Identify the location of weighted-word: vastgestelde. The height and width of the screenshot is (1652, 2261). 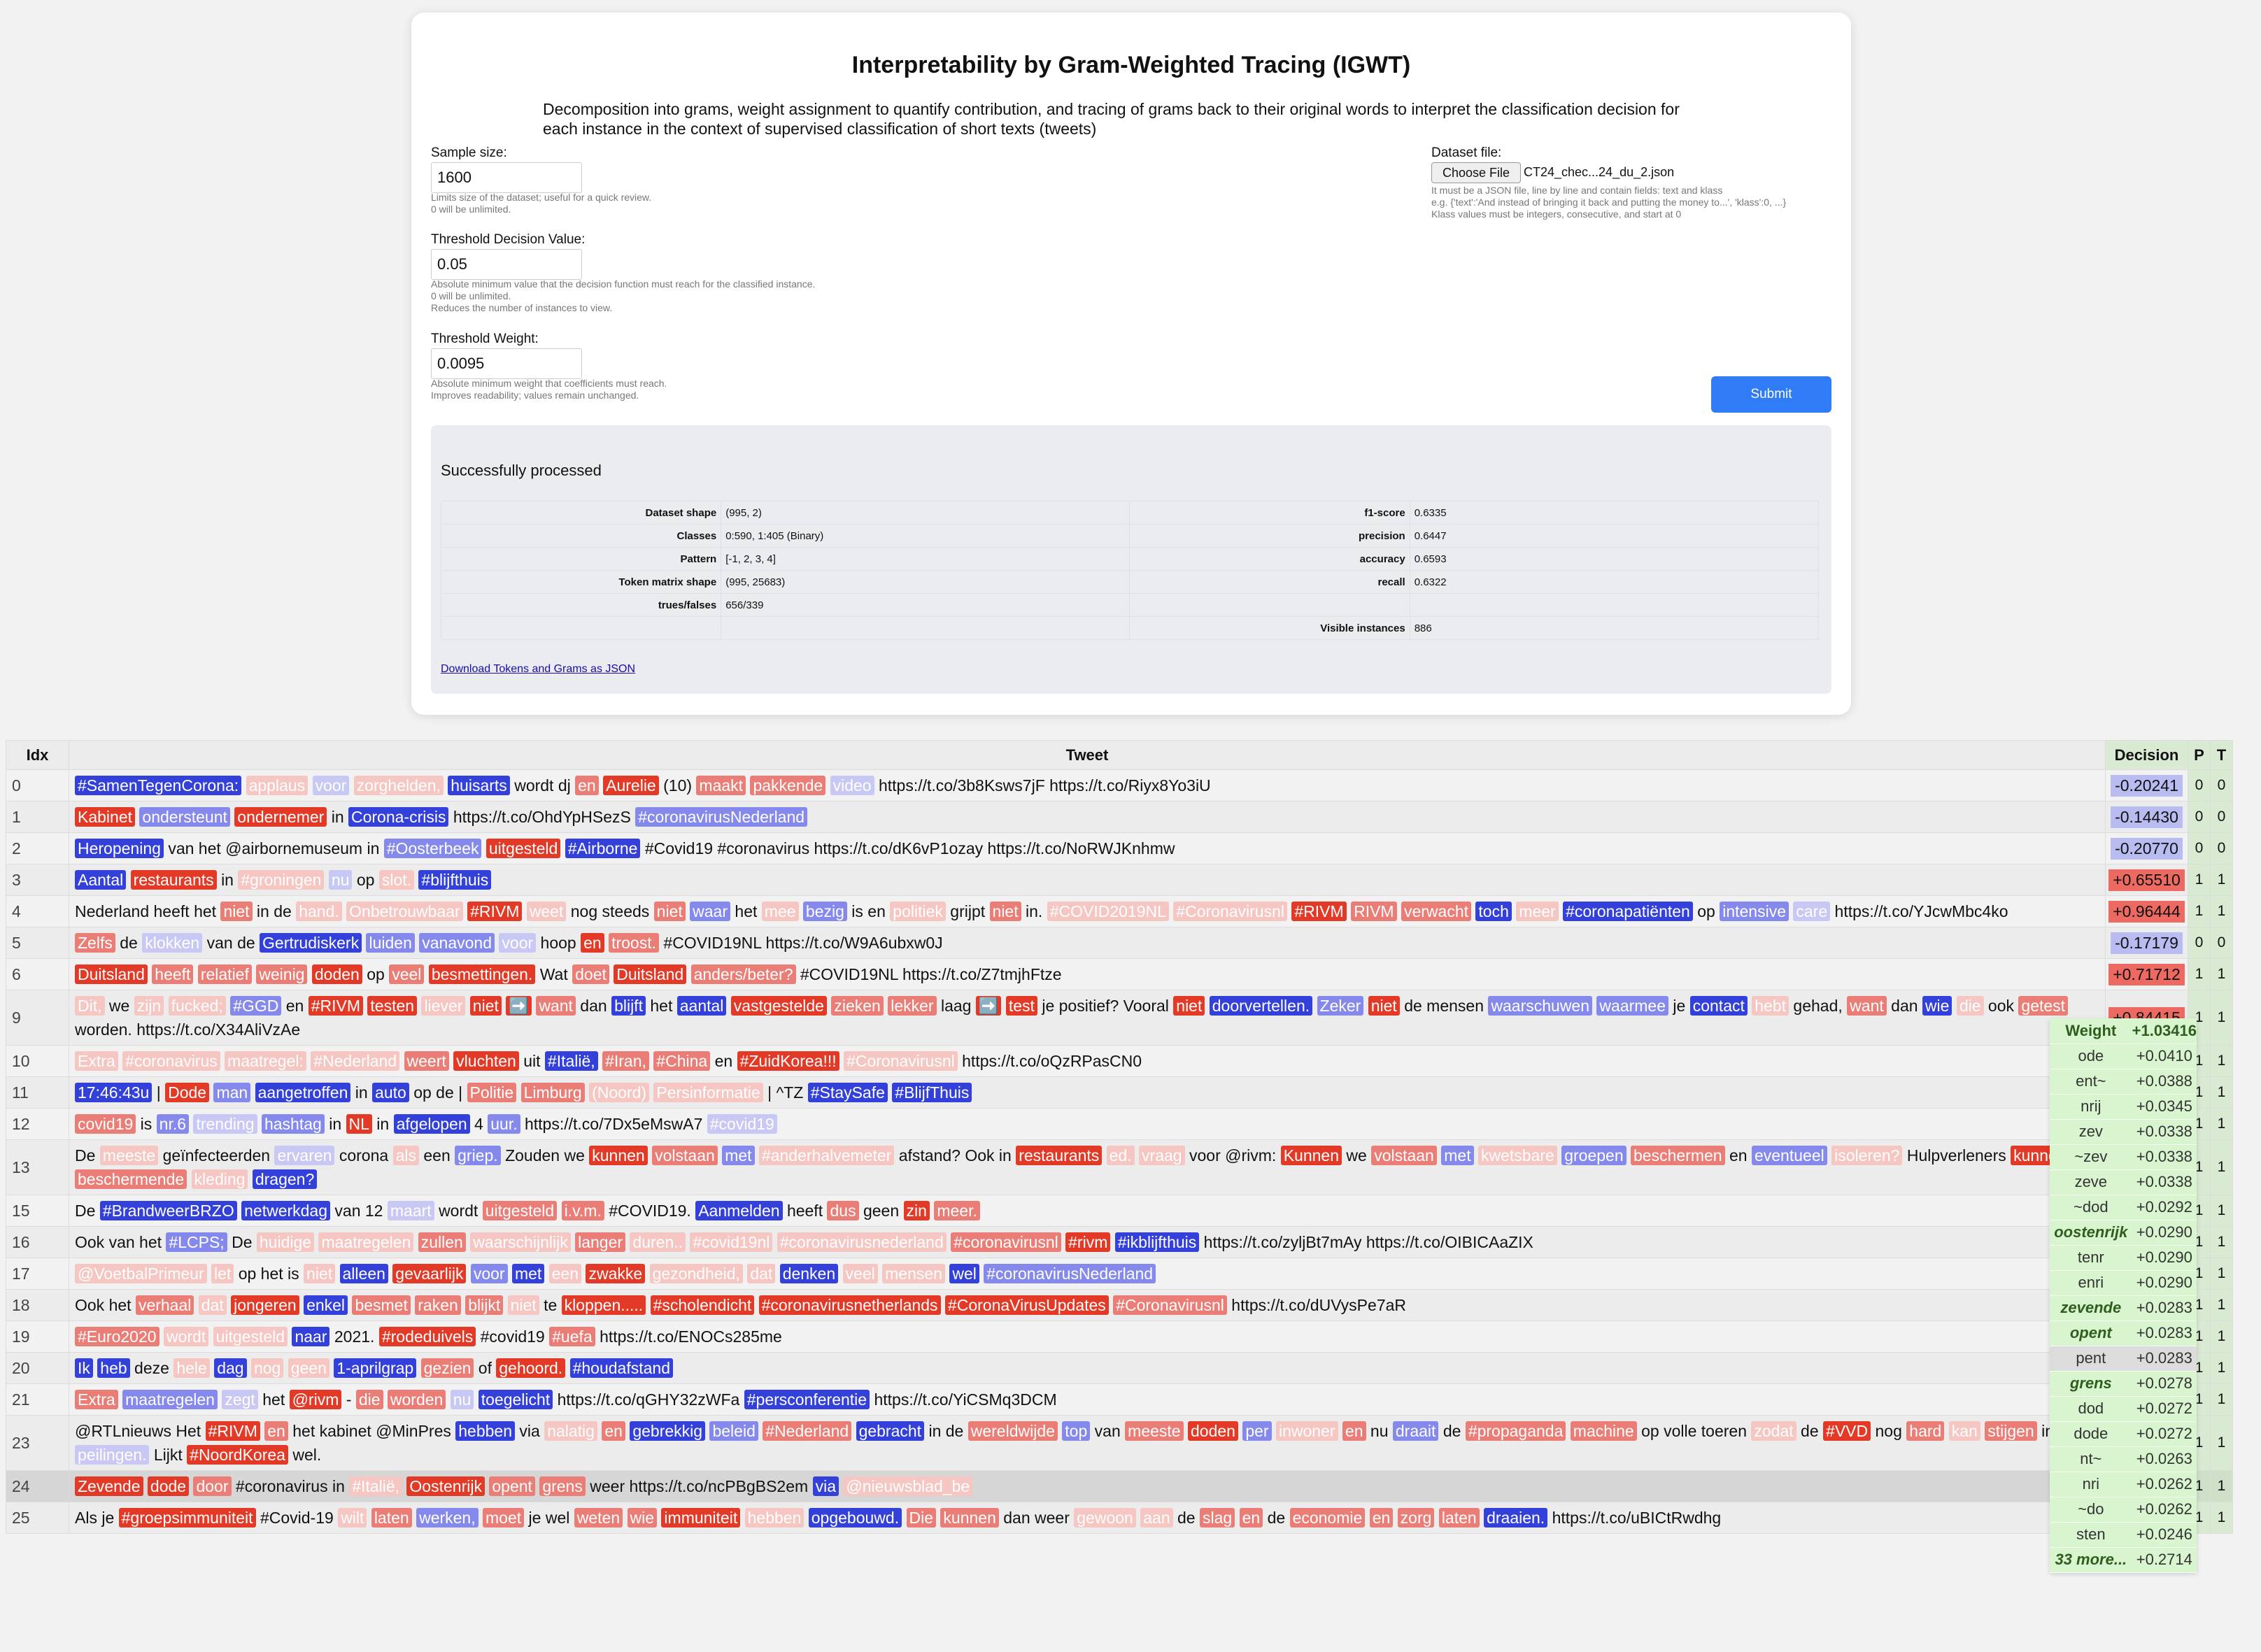
(778, 1006).